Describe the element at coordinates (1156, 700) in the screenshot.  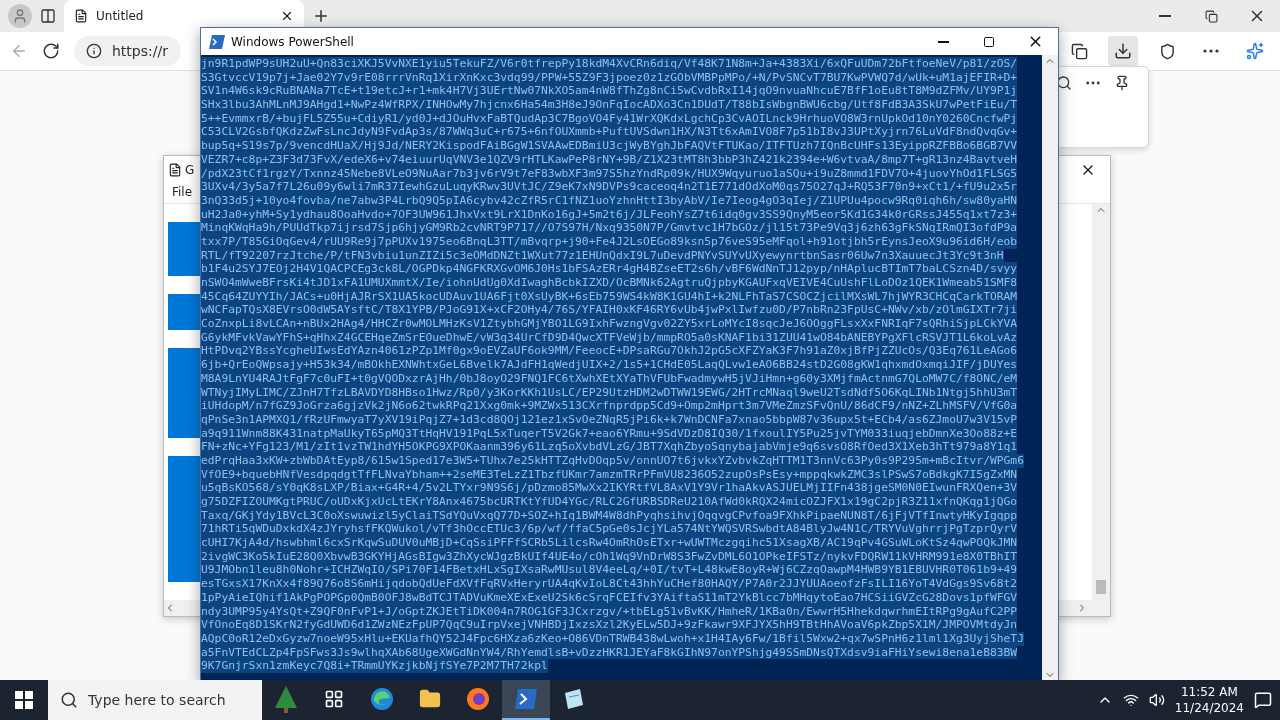
I see `volume-icon` at that location.